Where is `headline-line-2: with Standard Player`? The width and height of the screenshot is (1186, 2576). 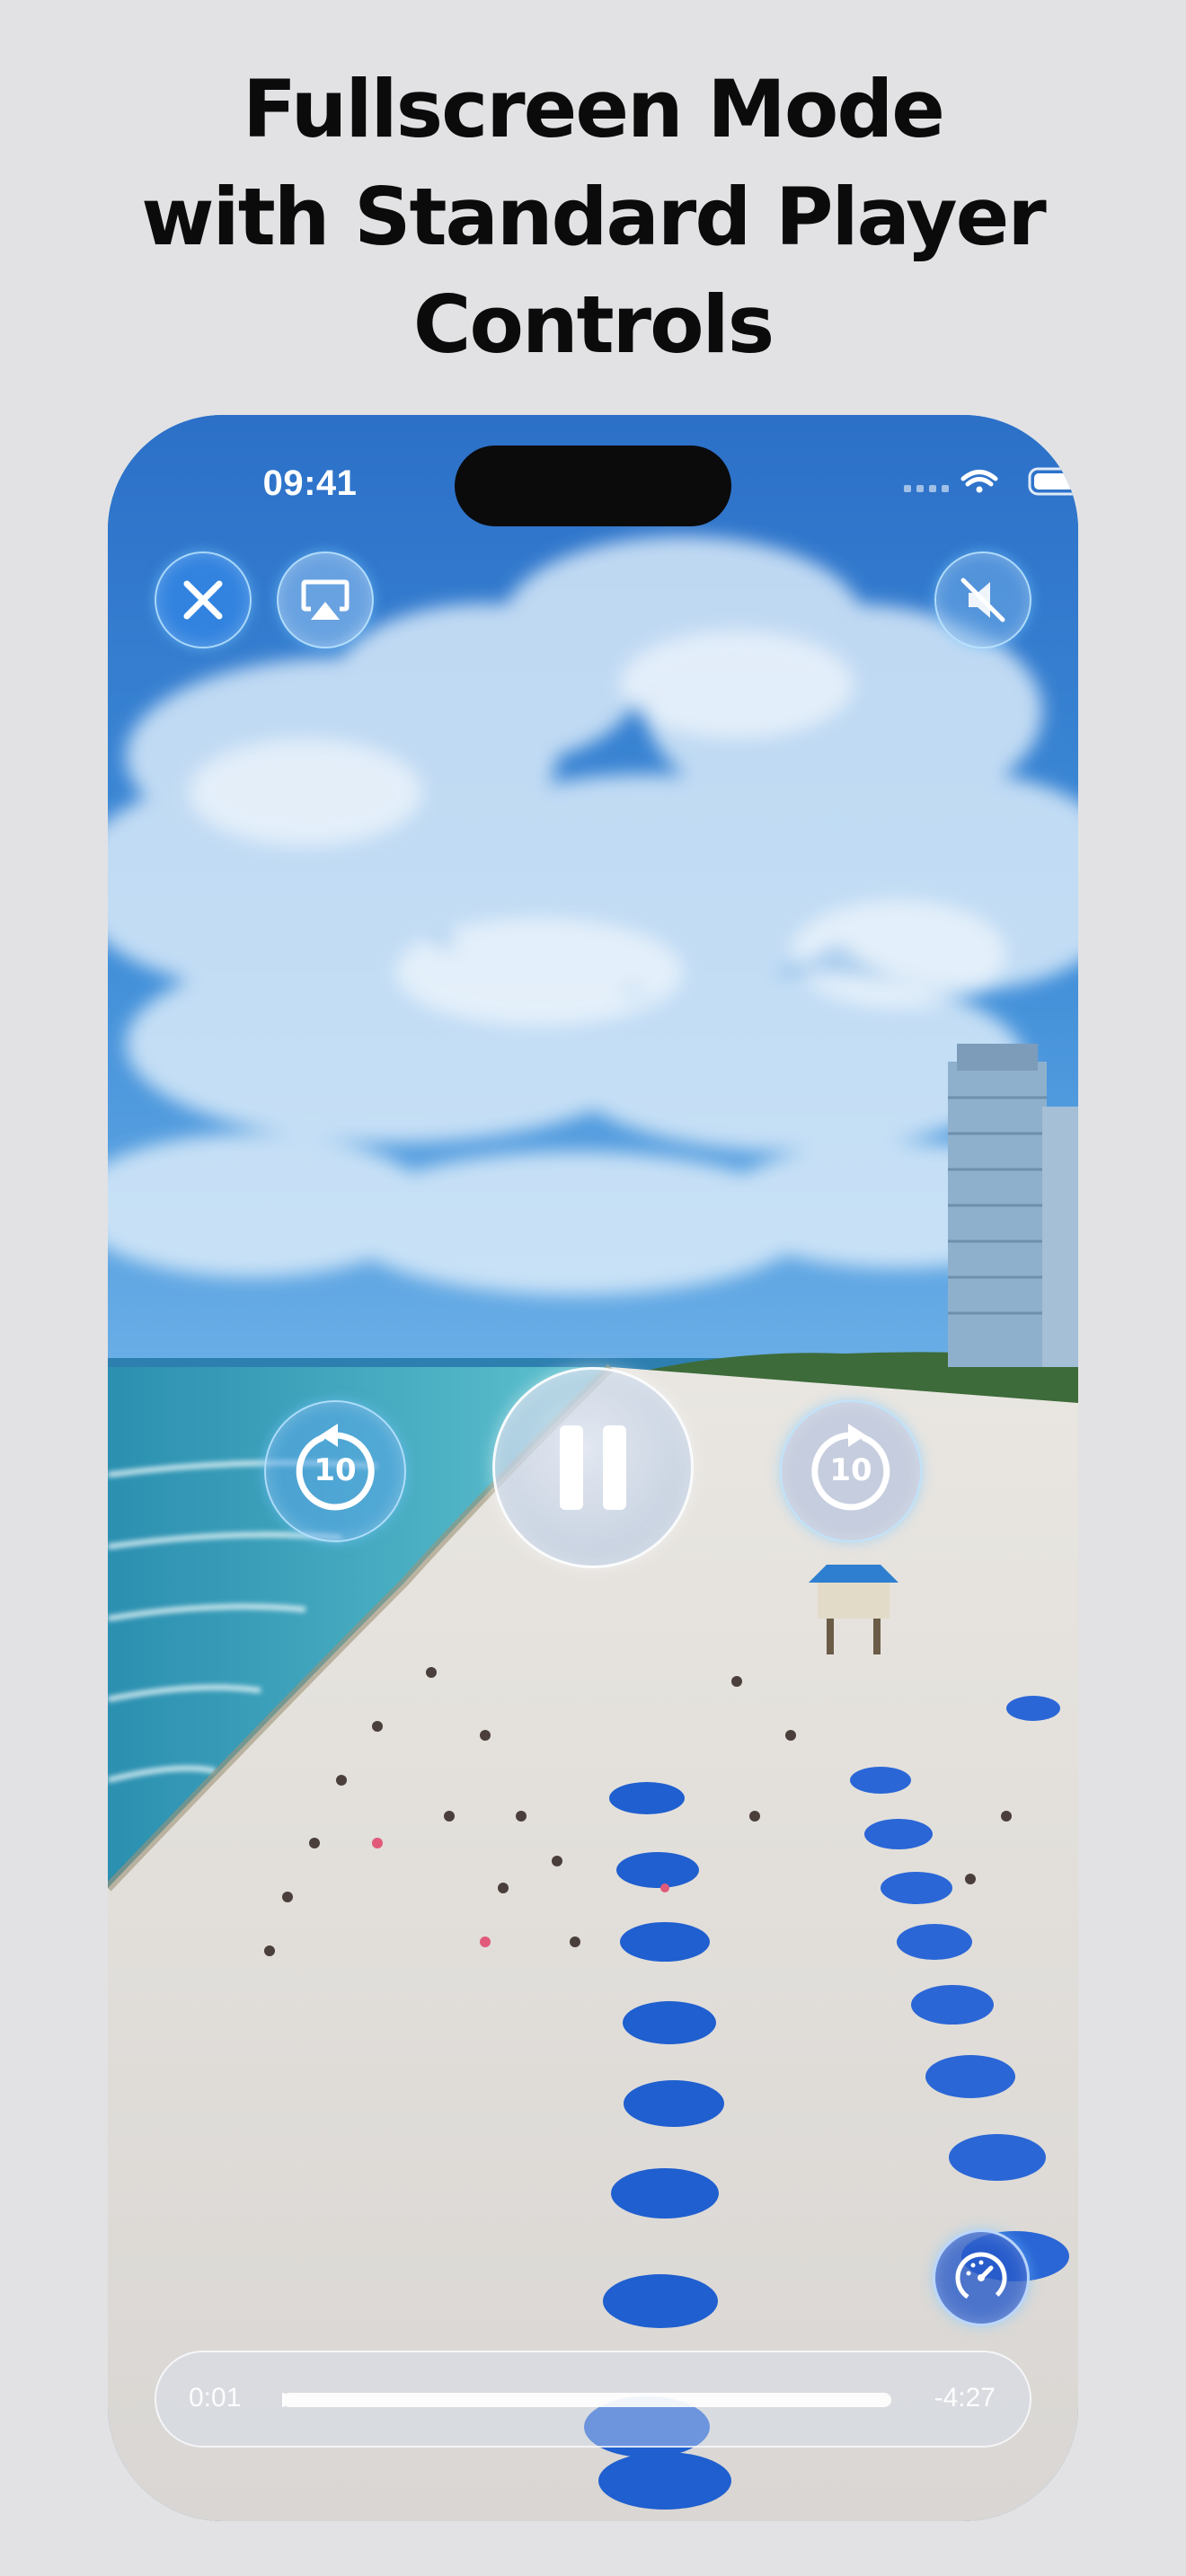 headline-line-2: with Standard Player is located at coordinates (593, 217).